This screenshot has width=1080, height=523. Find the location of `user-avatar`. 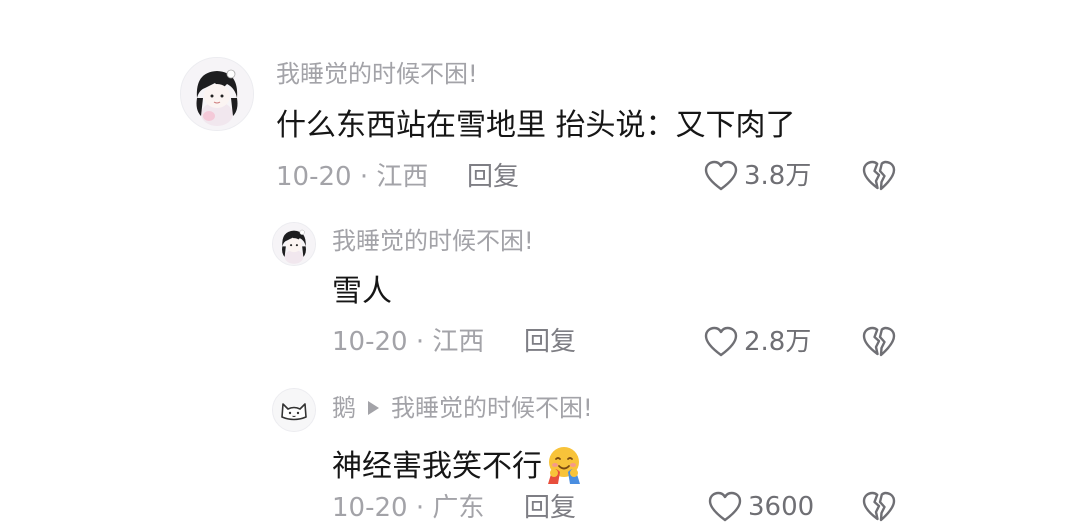

user-avatar is located at coordinates (294, 410).